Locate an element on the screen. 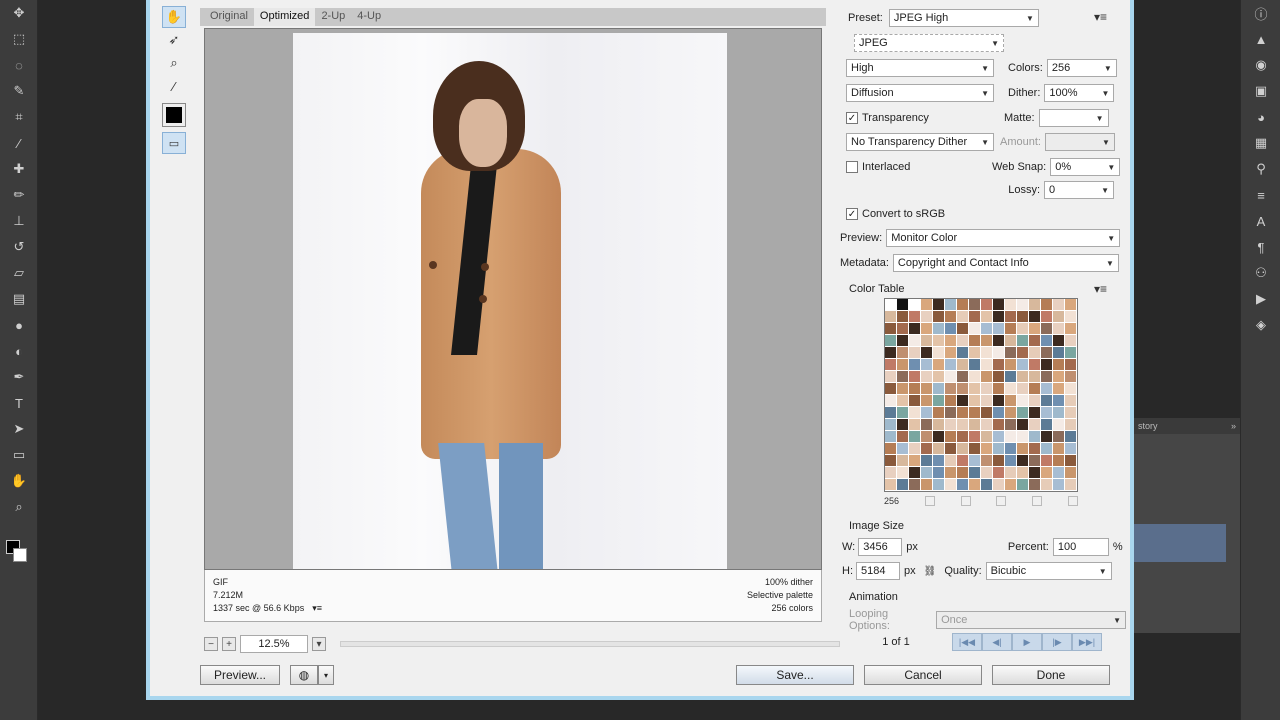 The width and height of the screenshot is (1280, 720). zoom-tool-icon: ⌕ is located at coordinates (174, 63).